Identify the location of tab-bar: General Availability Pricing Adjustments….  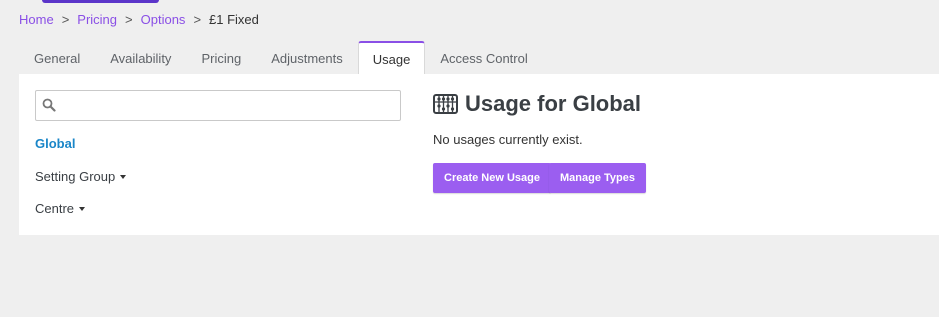
(281, 57).